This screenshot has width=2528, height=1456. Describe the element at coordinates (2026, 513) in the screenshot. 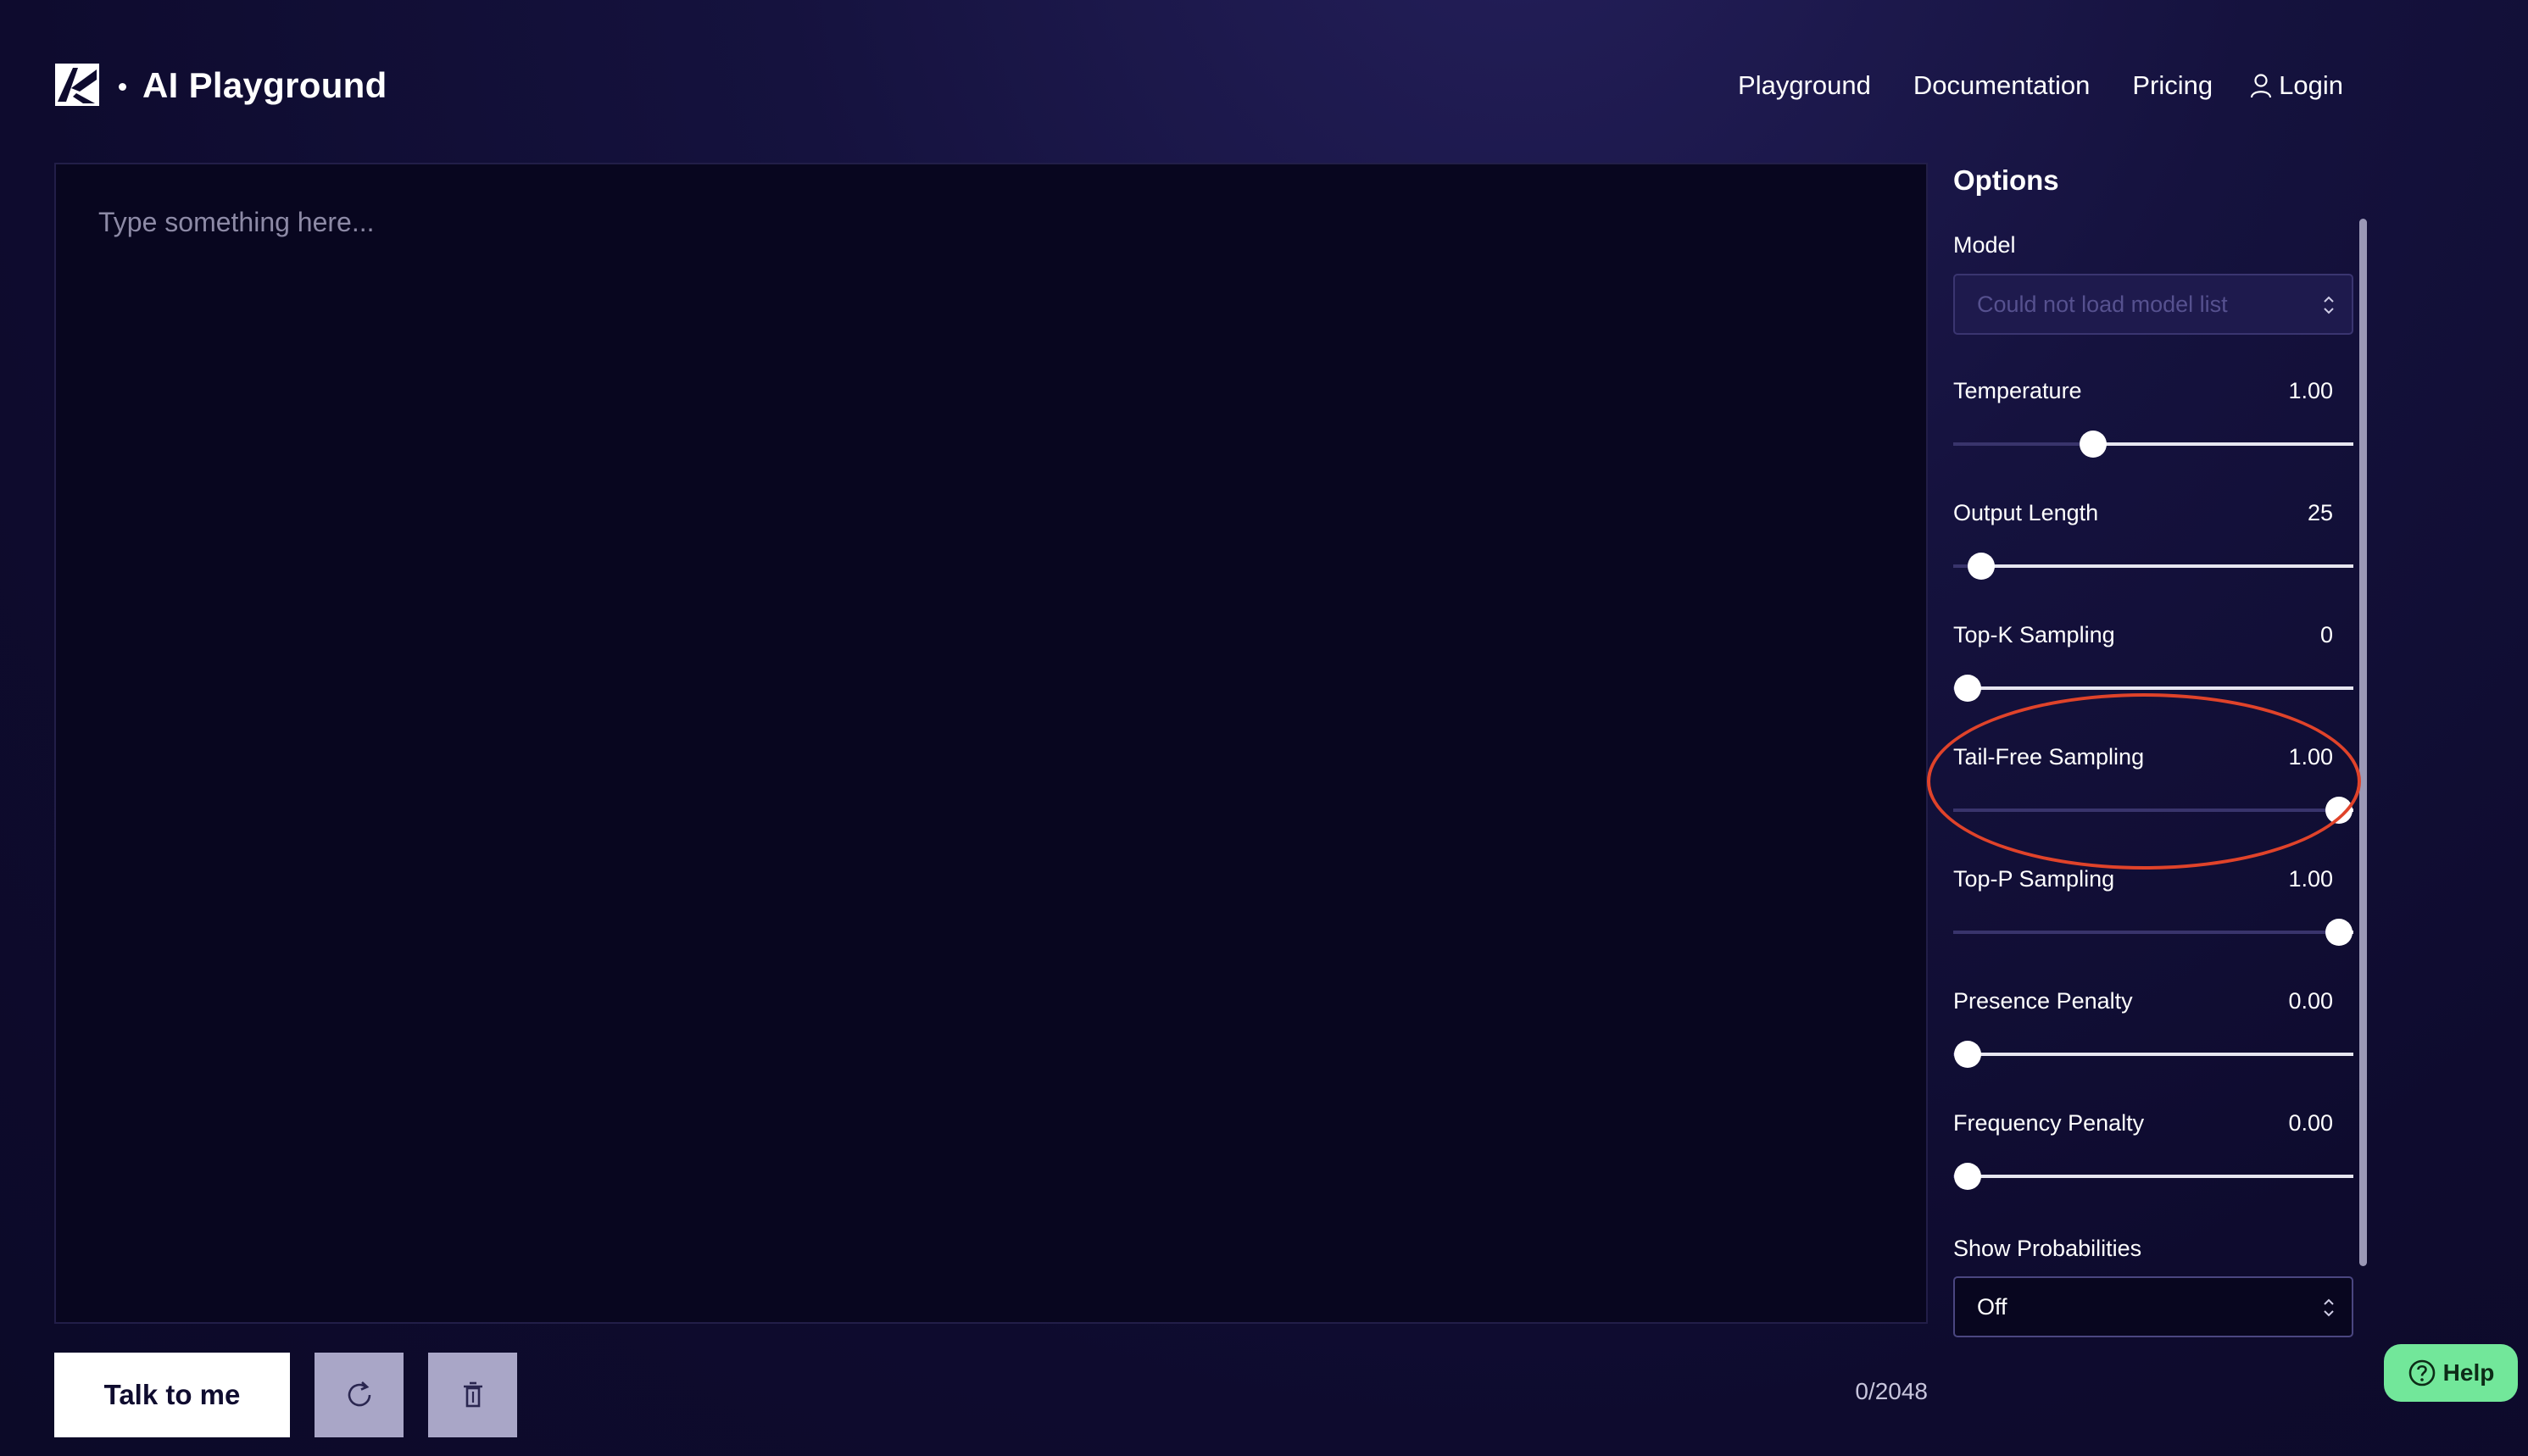

I see `slider-label: Output Length` at that location.